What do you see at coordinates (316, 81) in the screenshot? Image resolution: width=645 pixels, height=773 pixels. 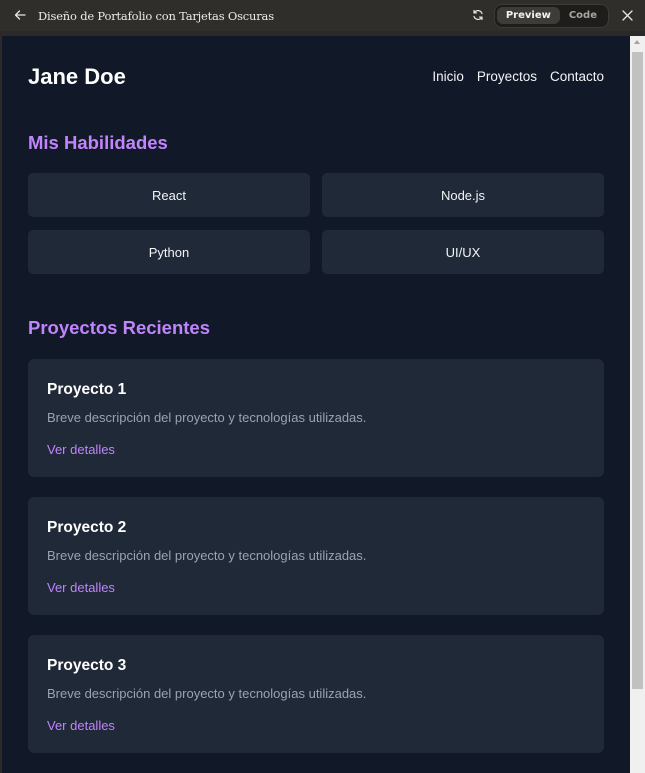 I see `site-header: Jane Doe Inicio Proyectos Contacto` at bounding box center [316, 81].